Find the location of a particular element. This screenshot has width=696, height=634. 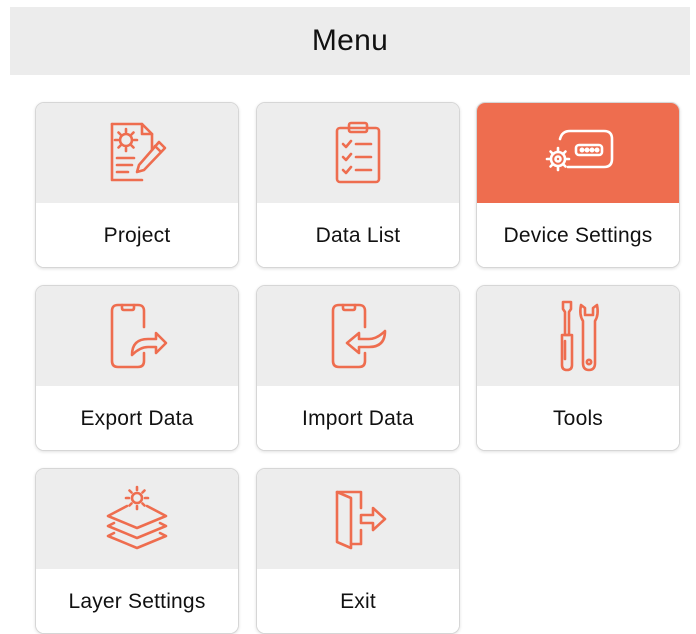

device-gear-icon is located at coordinates (578, 153).